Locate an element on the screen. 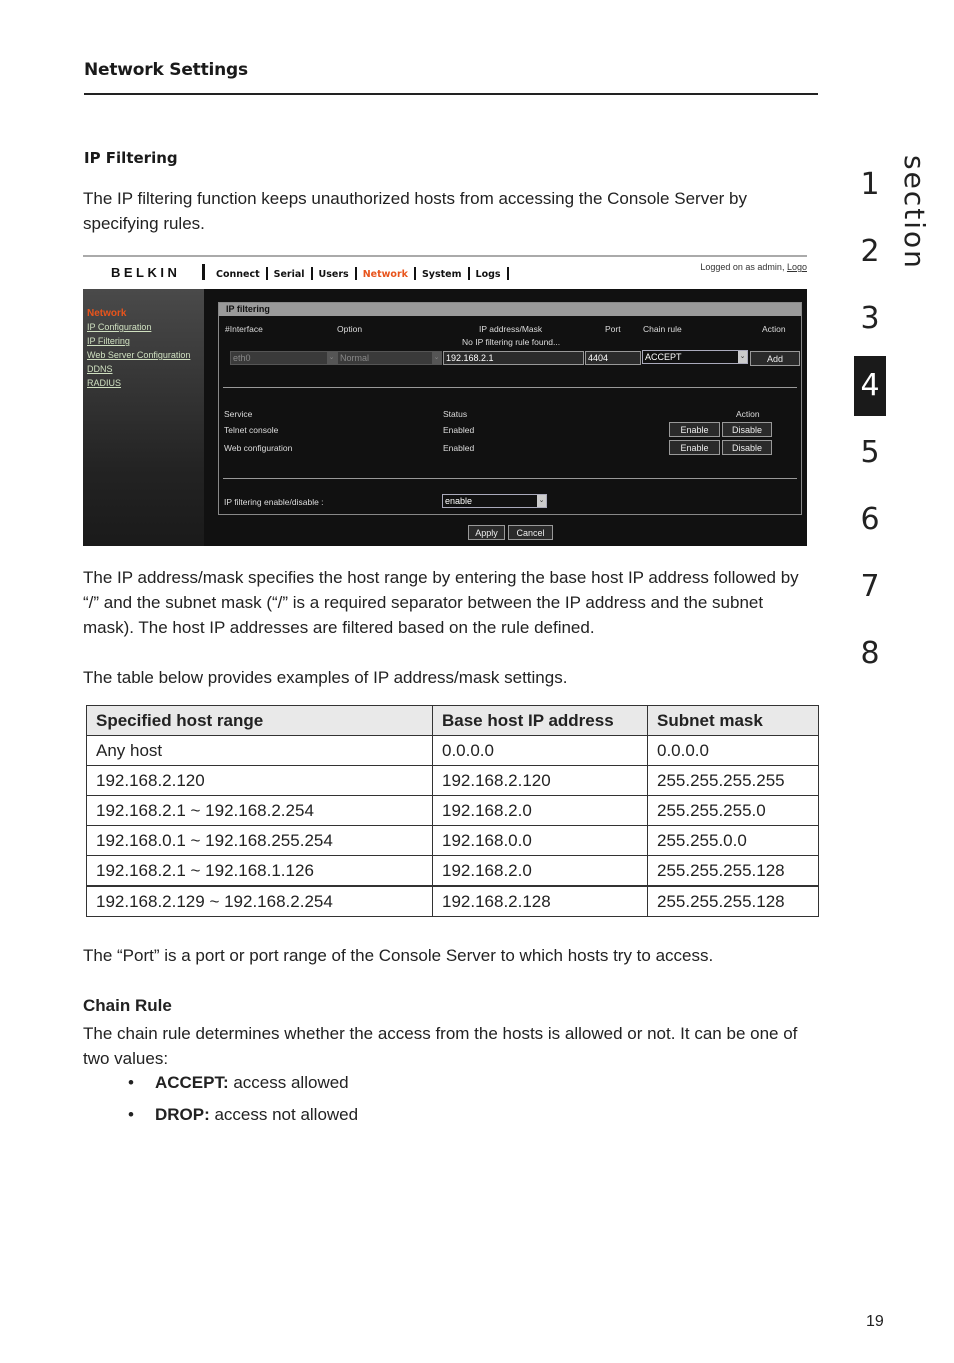 This screenshot has height=1363, width=954. port-input: 4404 is located at coordinates (613, 358).